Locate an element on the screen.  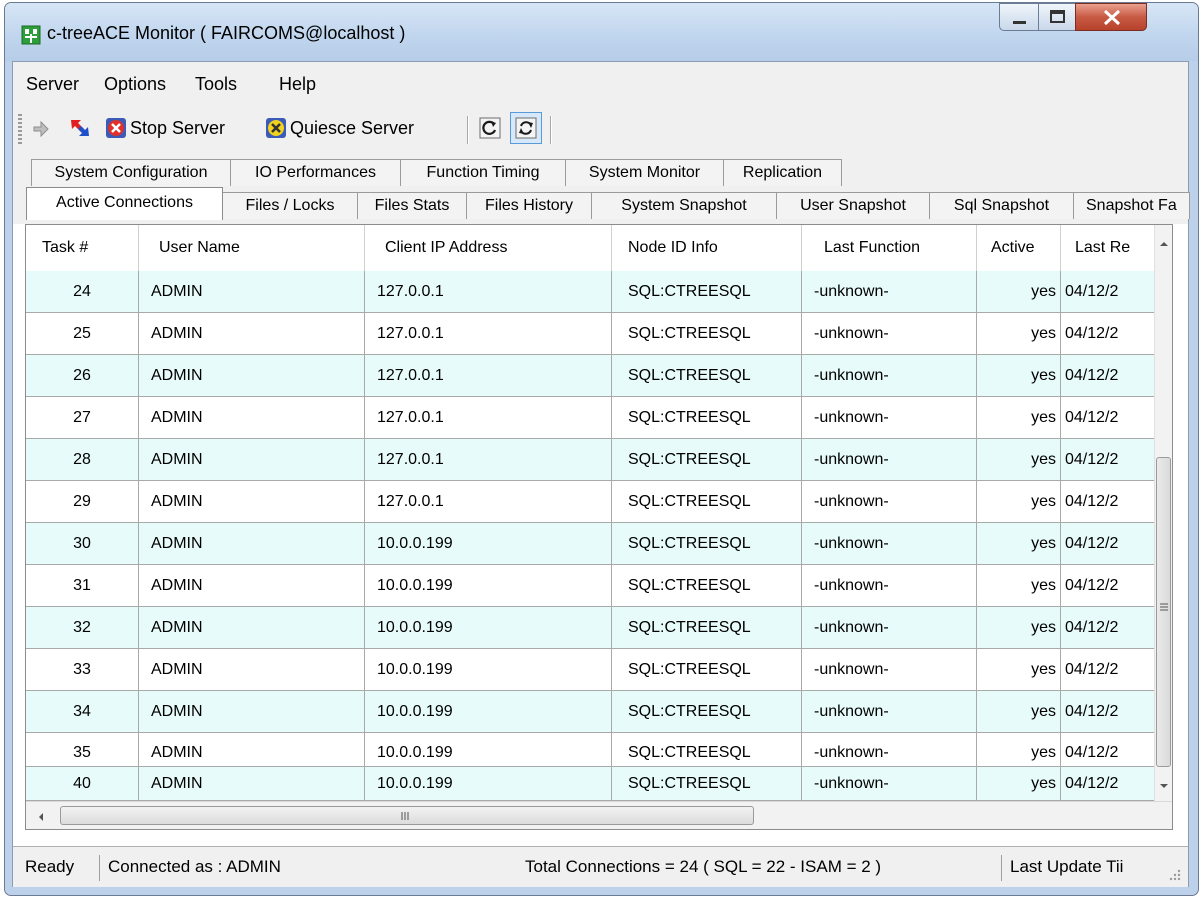
cell-task: 24 is located at coordinates (82, 291).